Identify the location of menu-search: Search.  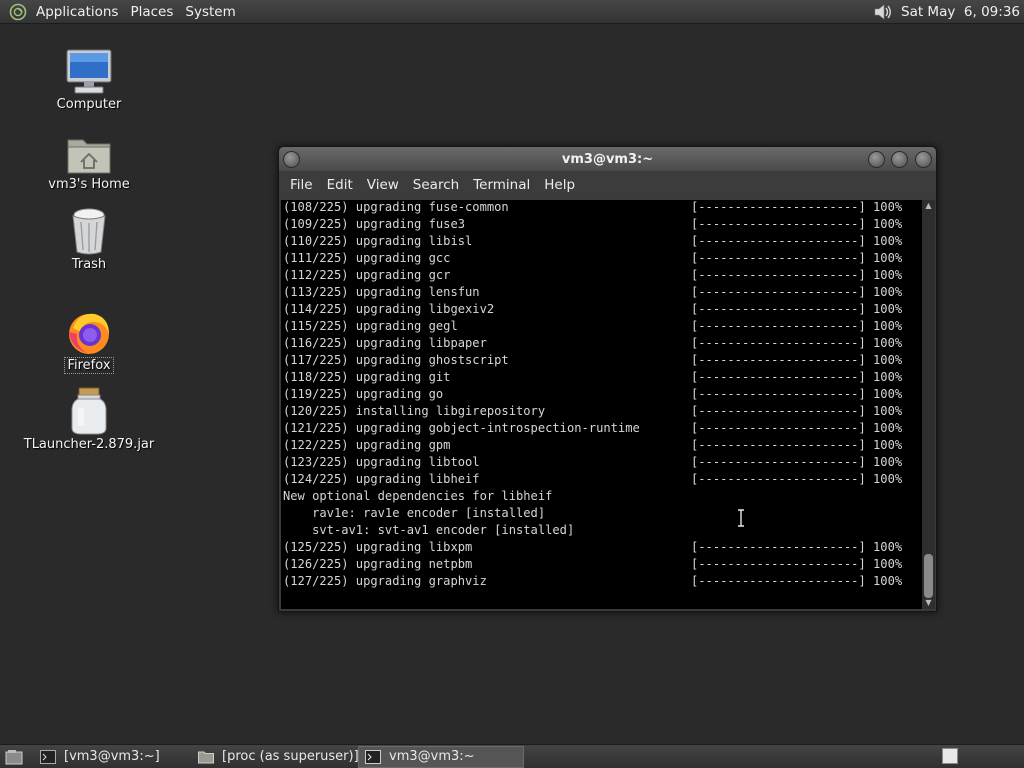
(436, 185).